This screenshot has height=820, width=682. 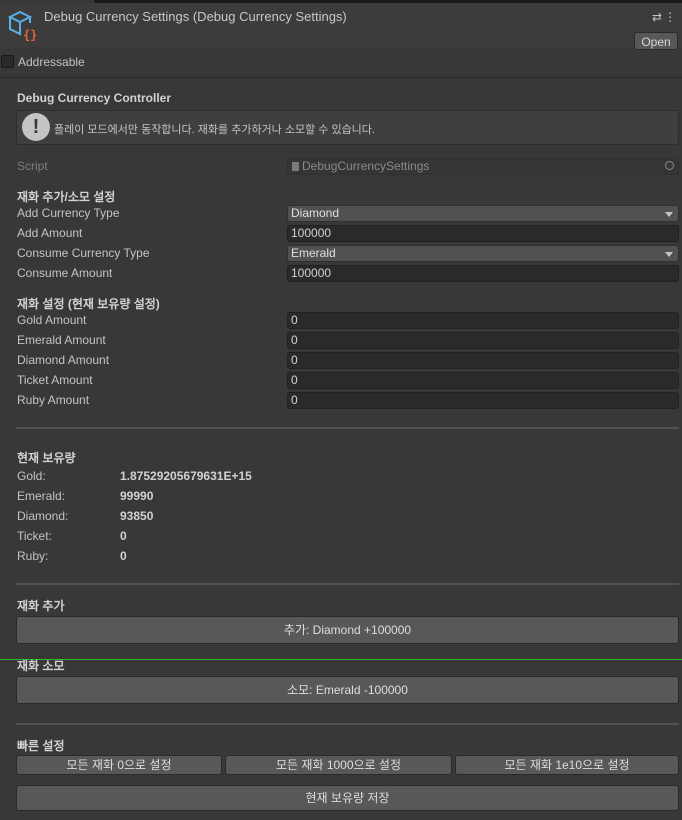 What do you see at coordinates (658, 17) in the screenshot?
I see `presets-icon: ⇄` at bounding box center [658, 17].